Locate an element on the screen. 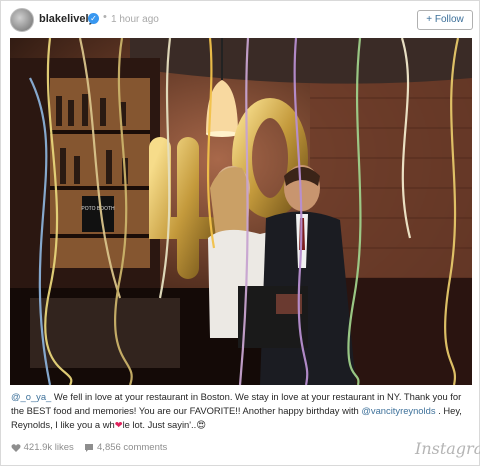  comments-count: 4,856 comments is located at coordinates (132, 447).